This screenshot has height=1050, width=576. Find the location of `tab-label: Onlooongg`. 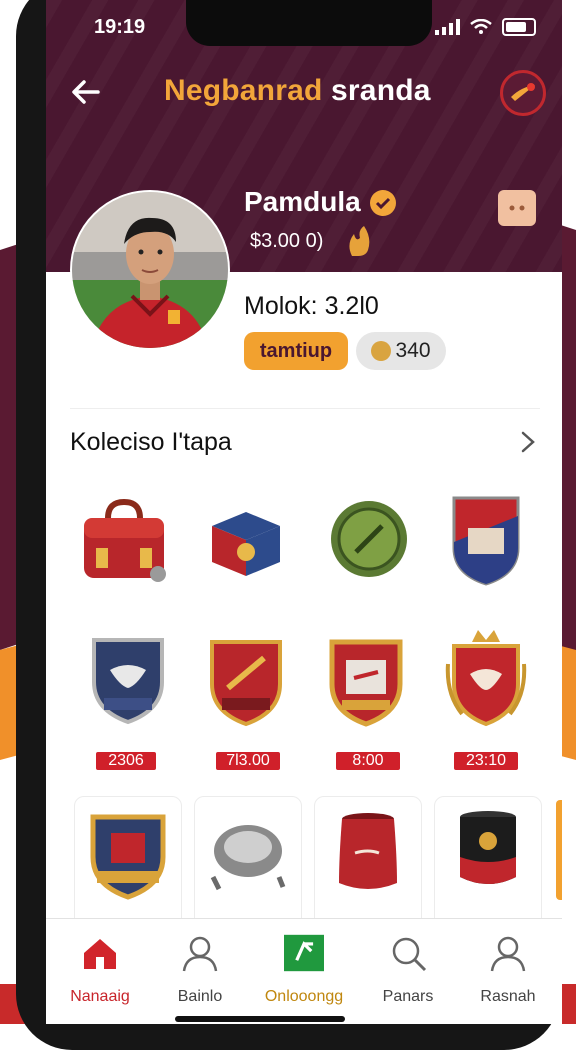

tab-label: Onlooongg is located at coordinates (304, 996).